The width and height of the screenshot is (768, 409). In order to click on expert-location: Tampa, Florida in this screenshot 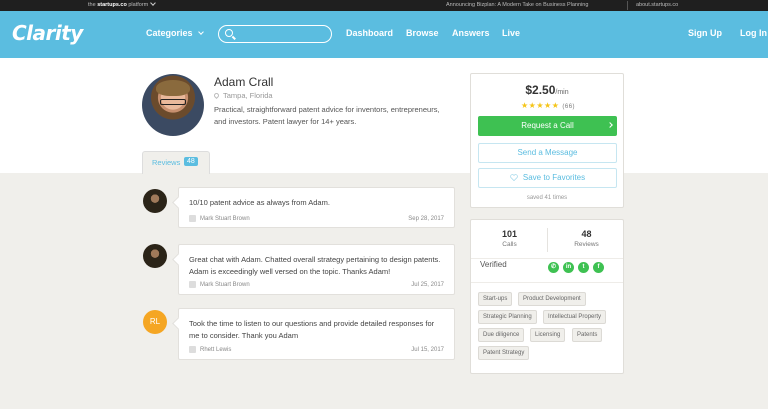, I will do `click(242, 95)`.